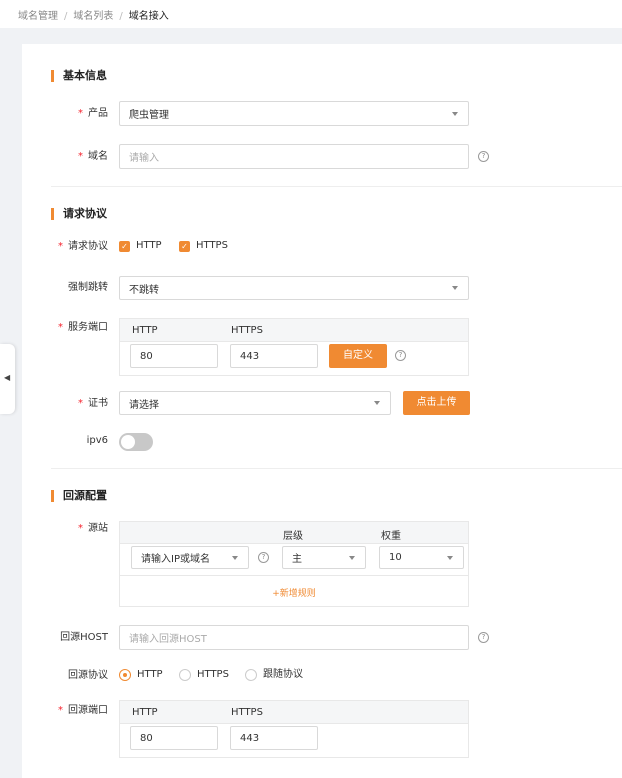 The image size is (622, 778). Describe the element at coordinates (88, 675) in the screenshot. I see `origin-protocol-label: 回源协议` at that location.